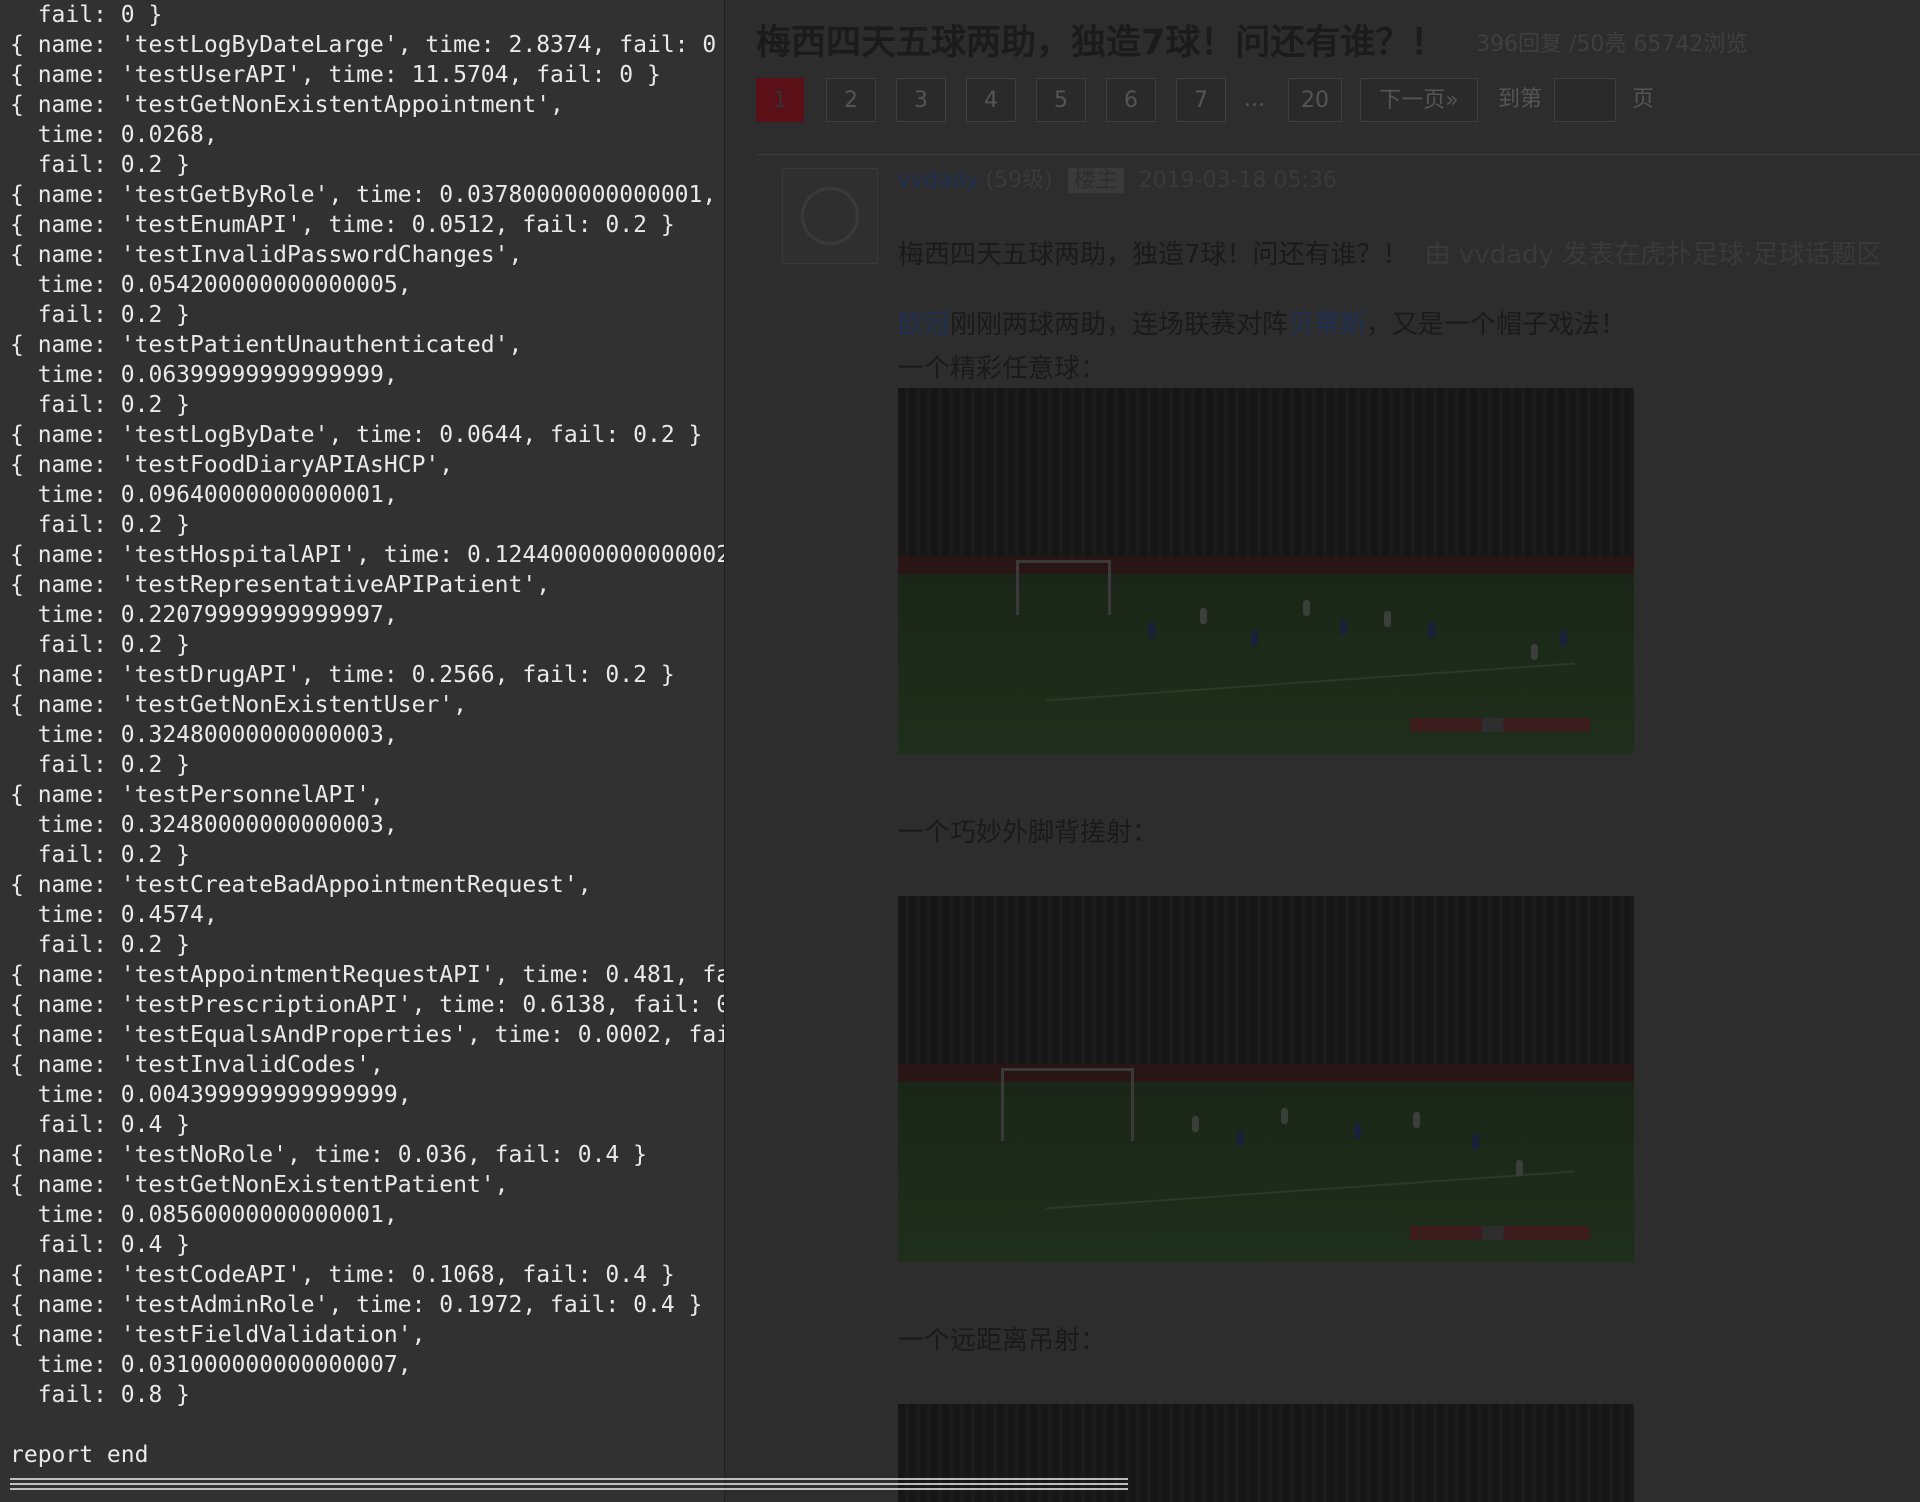 The height and width of the screenshot is (1502, 1920). Describe the element at coordinates (938, 180) in the screenshot. I see `author-name-link: vvdady` at that location.